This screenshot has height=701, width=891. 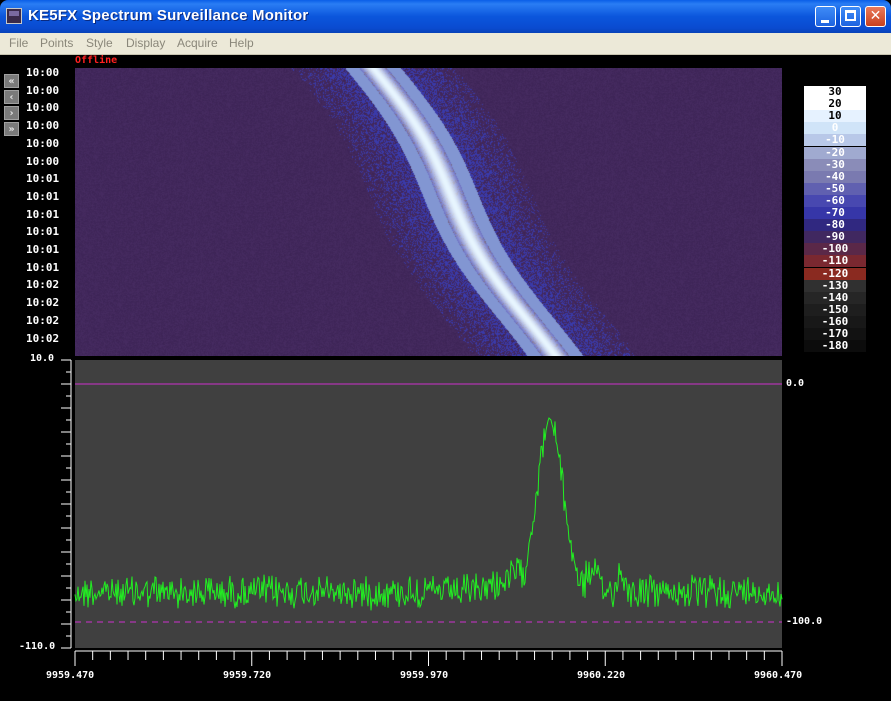 I want to click on x-axis-label-1: 9959.720, so click(x=247, y=675).